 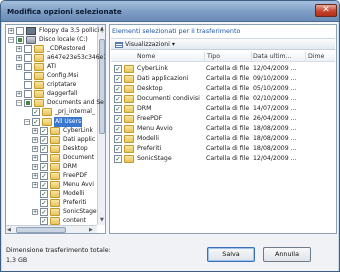 What do you see at coordinates (9, 229) in the screenshot?
I see `scroll-left-icon: ◀` at bounding box center [9, 229].